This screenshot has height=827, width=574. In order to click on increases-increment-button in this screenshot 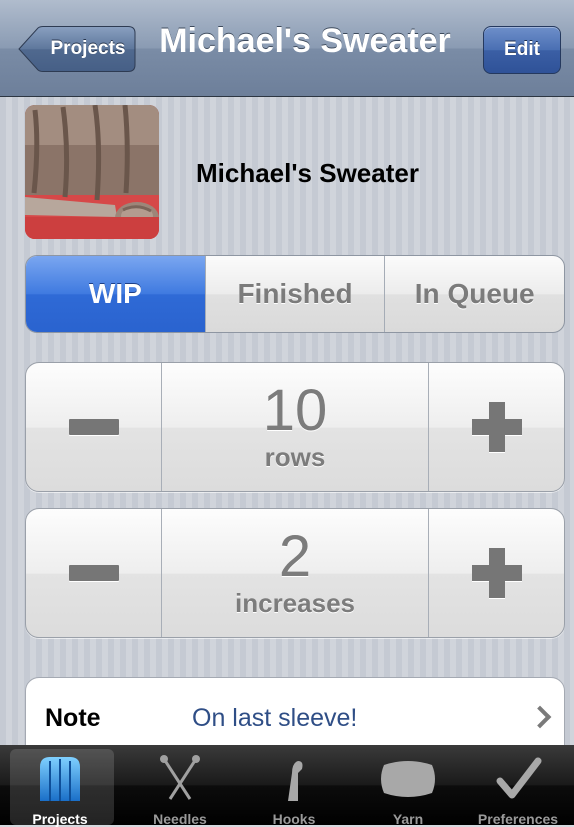, I will do `click(496, 573)`.